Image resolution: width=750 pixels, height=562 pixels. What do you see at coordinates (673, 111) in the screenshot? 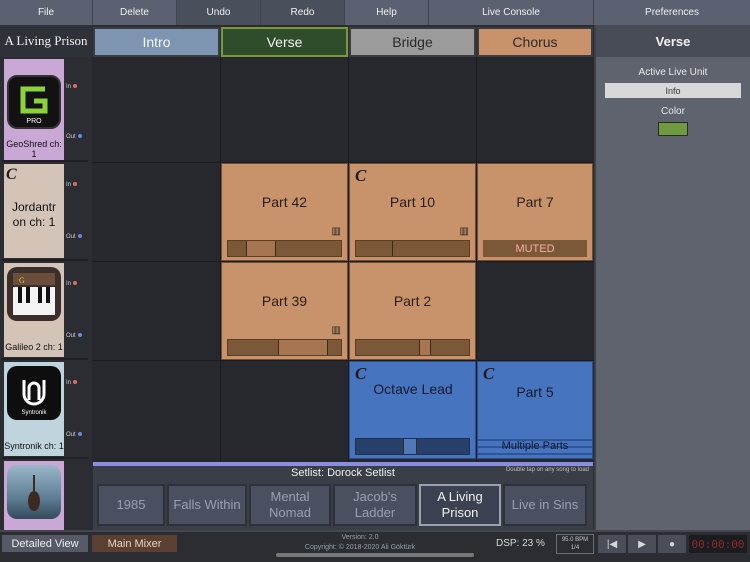
I see `color-label: Color` at bounding box center [673, 111].